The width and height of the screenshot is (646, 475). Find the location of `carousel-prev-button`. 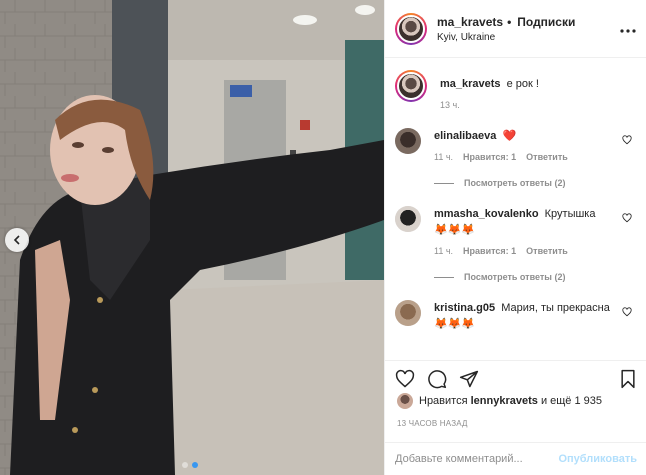

carousel-prev-button is located at coordinates (17, 240).